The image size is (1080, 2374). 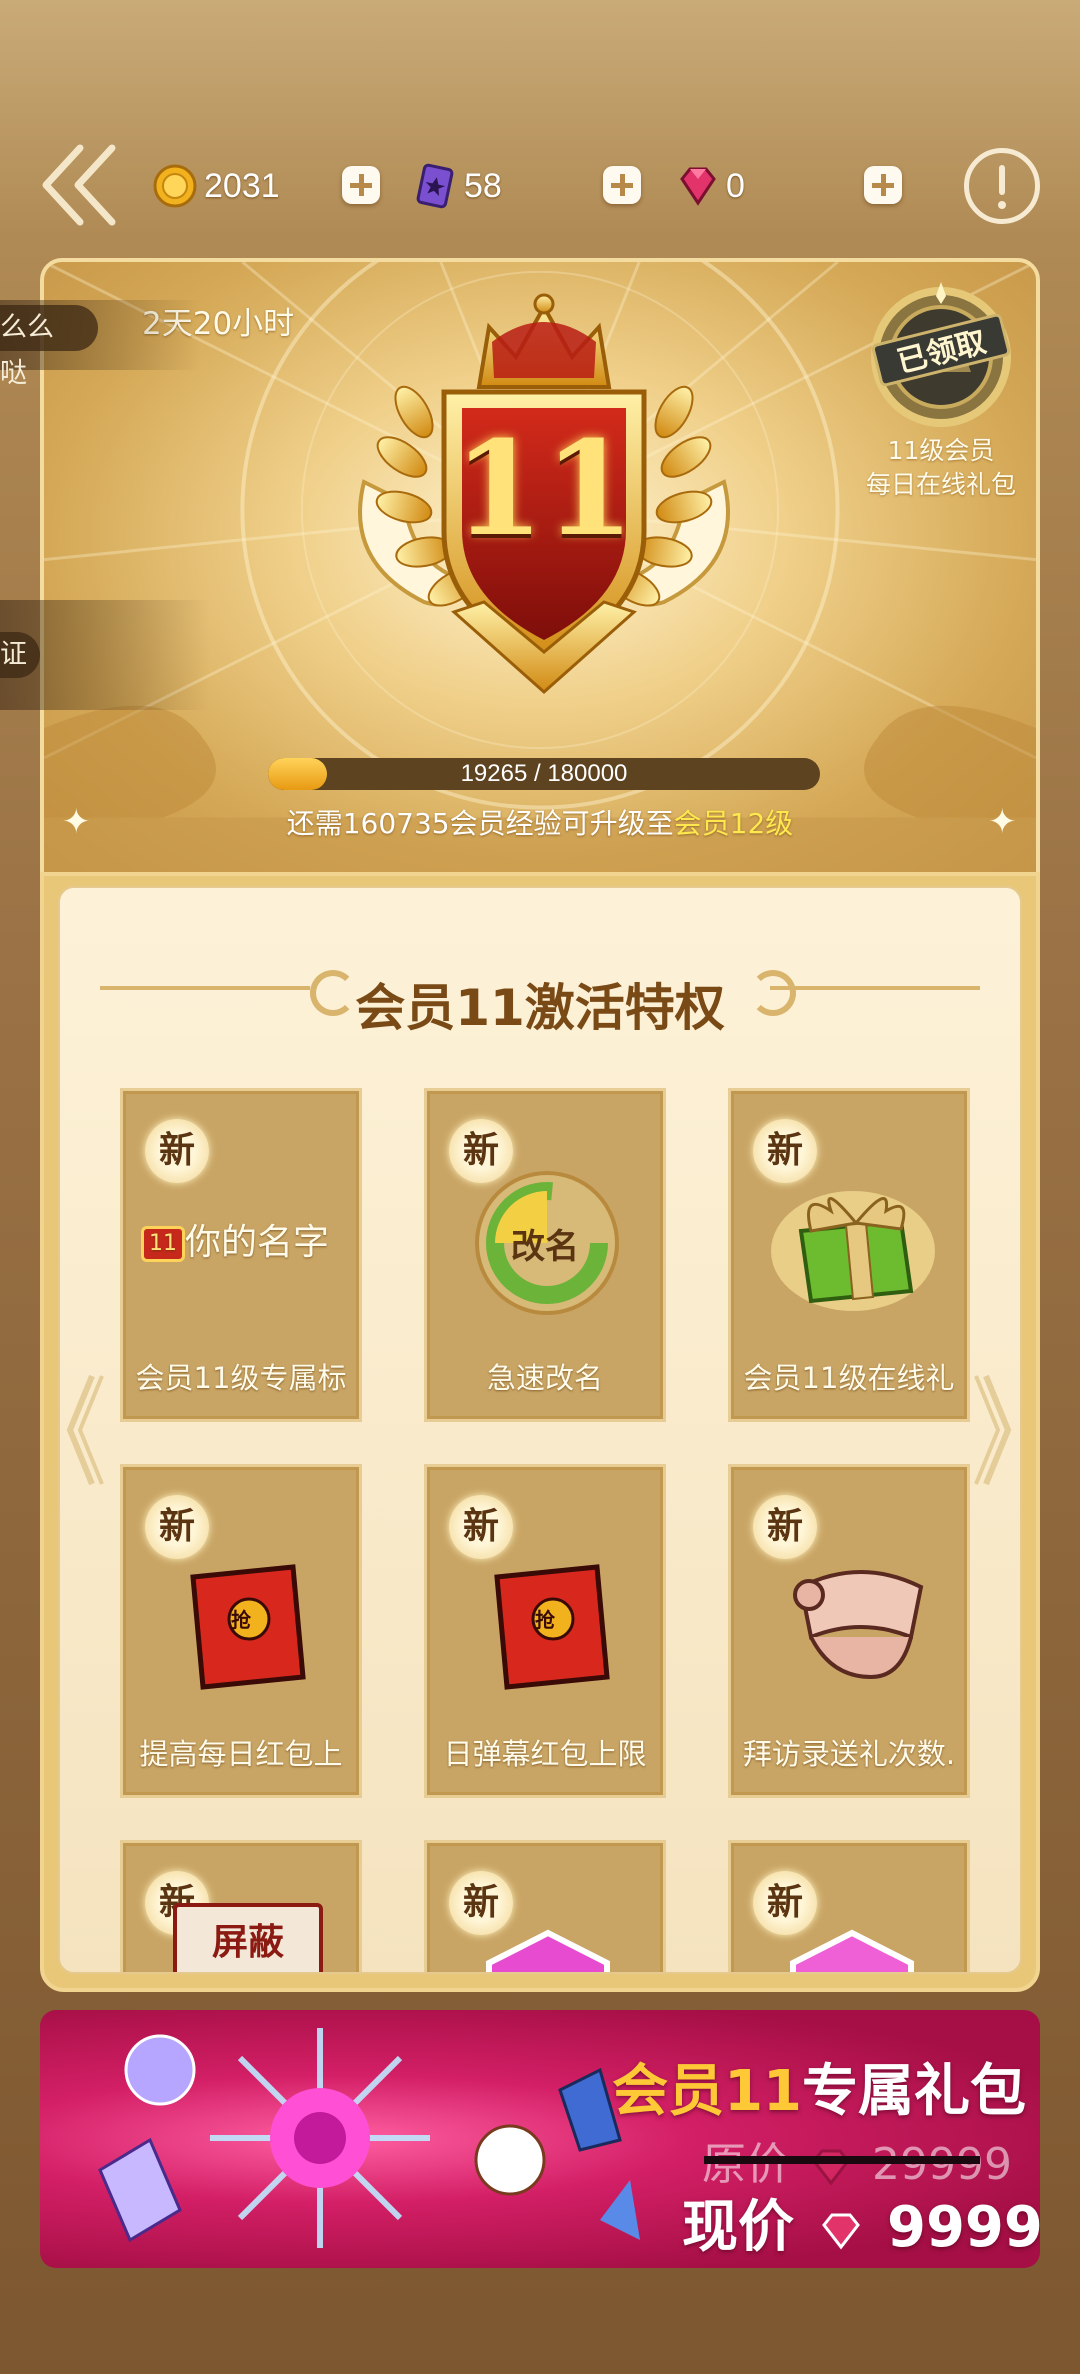 I want to click on purple-card-icon, so click(x=435, y=186).